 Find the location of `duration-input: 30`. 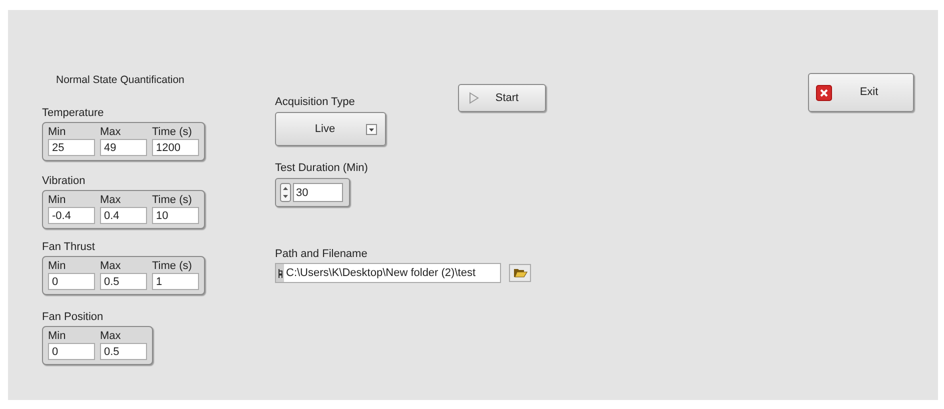

duration-input: 30 is located at coordinates (318, 192).